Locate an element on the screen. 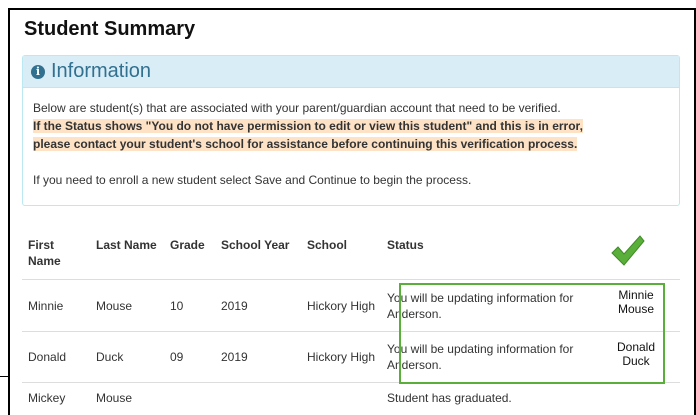 The width and height of the screenshot is (696, 415). header-grade: Grade is located at coordinates (187, 245).